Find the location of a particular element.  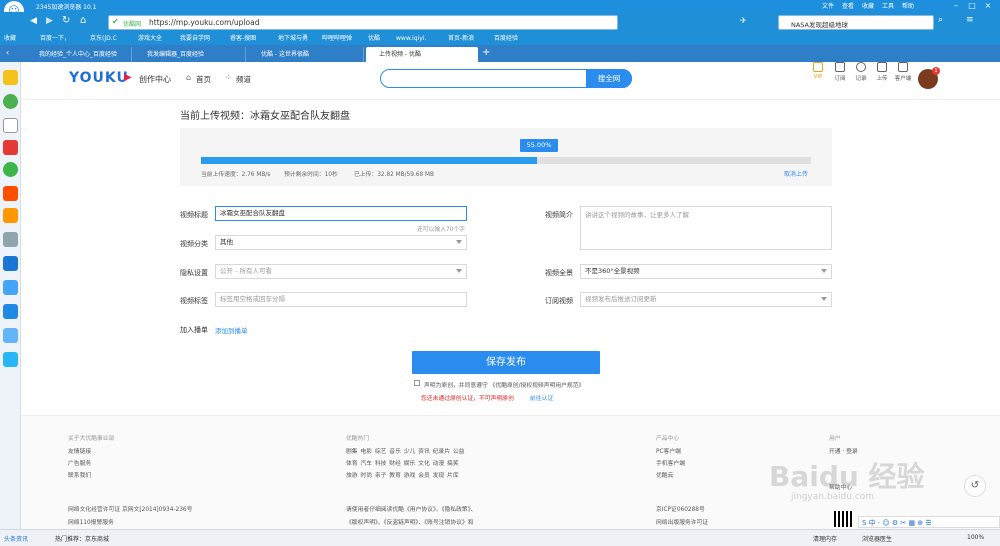

menu-icon: ≡ is located at coordinates (970, 20).